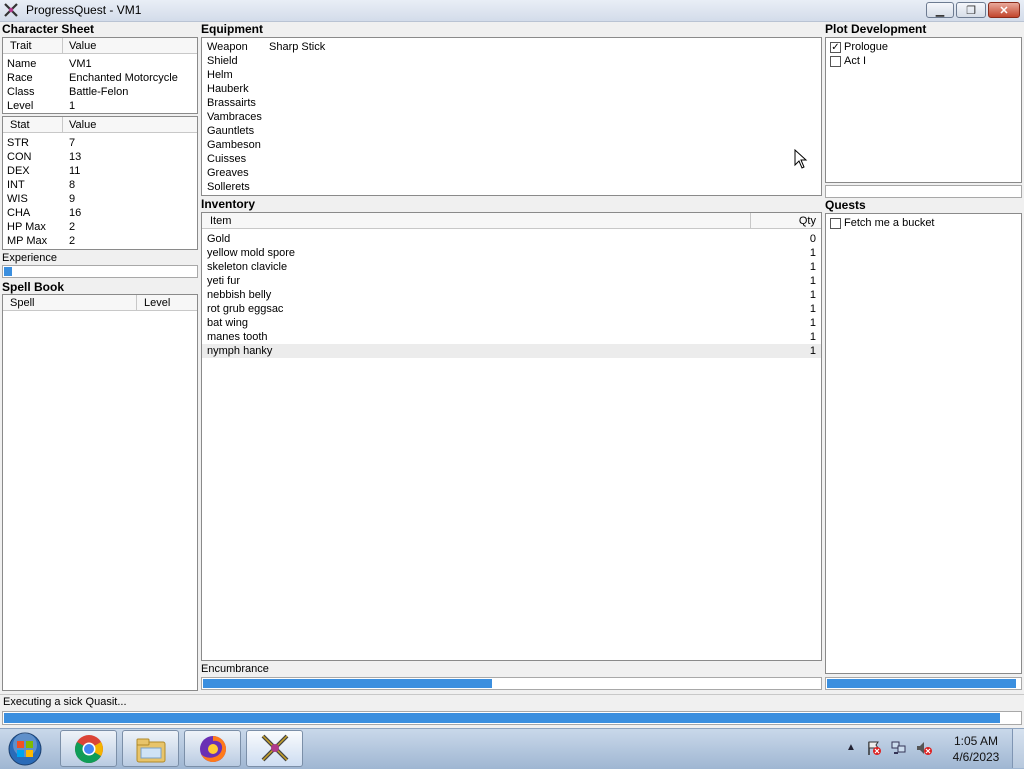 Image resolution: width=1024 pixels, height=769 pixels. Describe the element at coordinates (100, 303) in the screenshot. I see `spell-book-header: Spell Level` at that location.